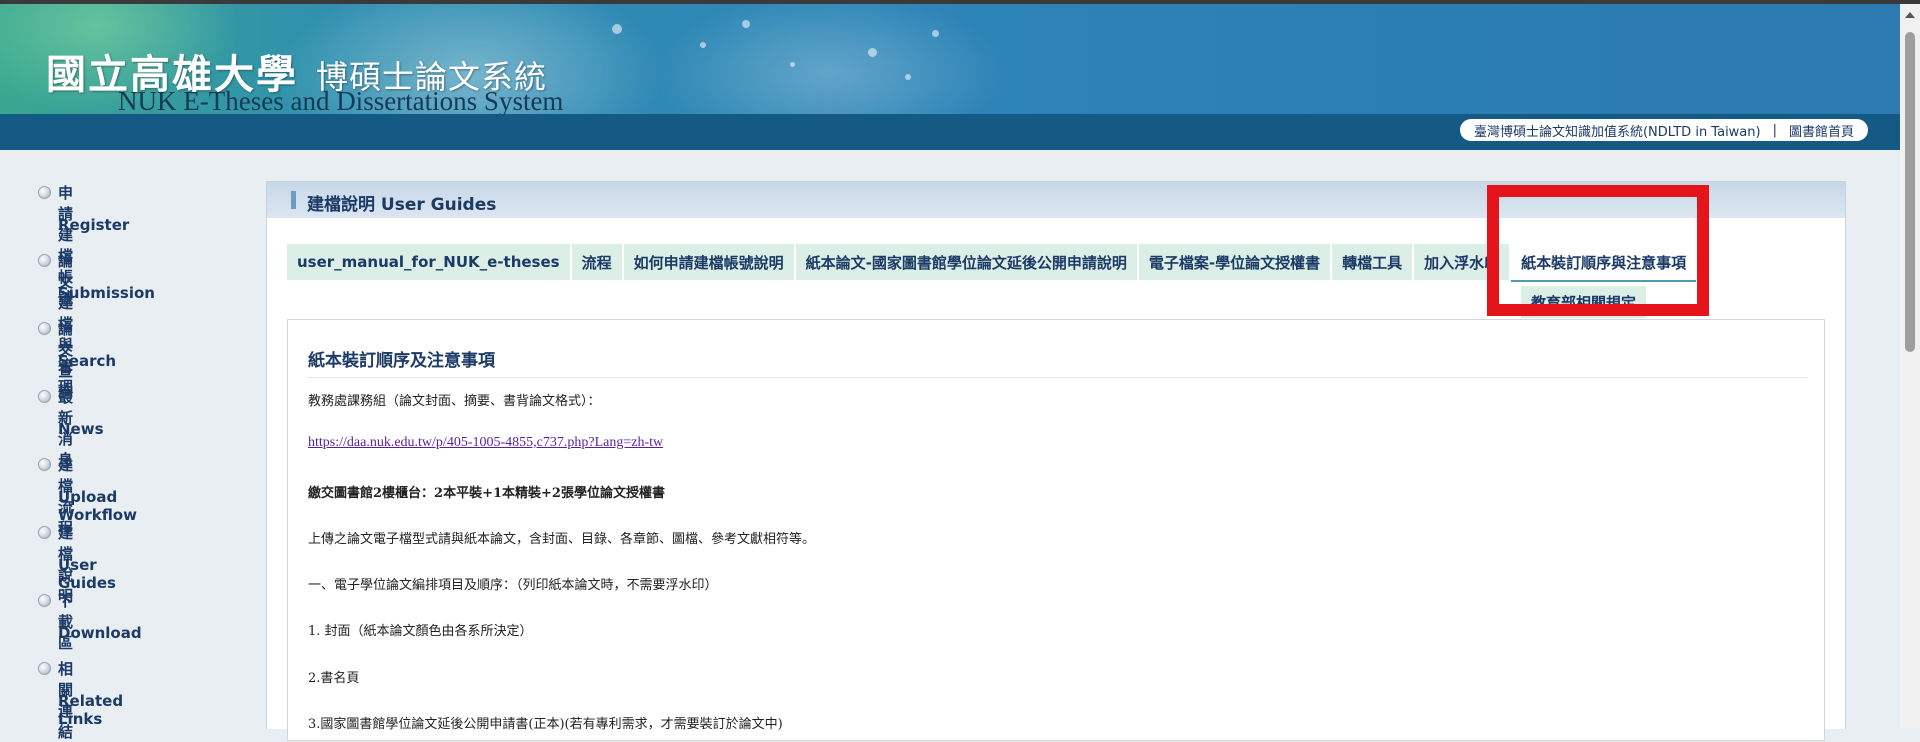  What do you see at coordinates (562, 539) in the screenshot?
I see `content-line: 上傳之論文電子檔型式請與紙本論文，含封面、目錄、各章節、圖檔、參考文獻相符等。` at bounding box center [562, 539].